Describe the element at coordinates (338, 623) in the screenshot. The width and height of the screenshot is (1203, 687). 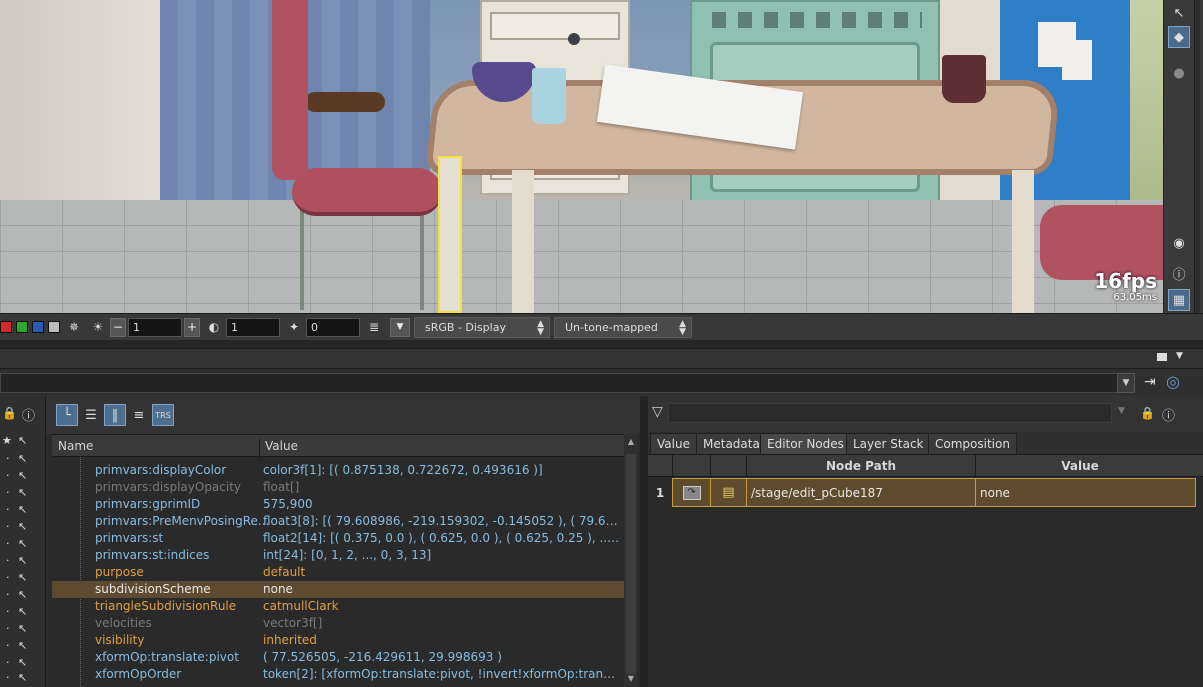
I see `table-row: velocities vector3f[]` at that location.